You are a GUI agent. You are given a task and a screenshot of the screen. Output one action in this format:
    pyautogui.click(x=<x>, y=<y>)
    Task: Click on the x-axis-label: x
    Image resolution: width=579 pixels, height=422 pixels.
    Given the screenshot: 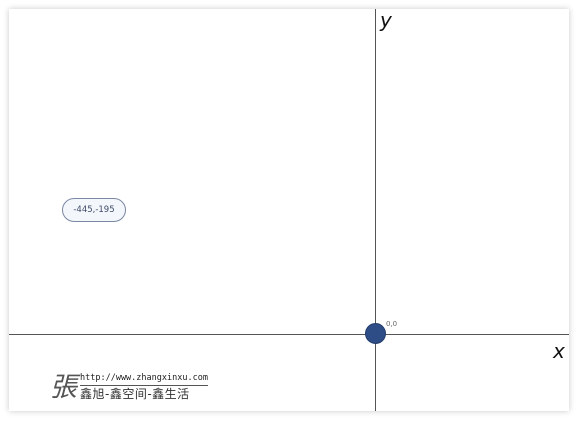 What is the action you would take?
    pyautogui.click(x=559, y=351)
    